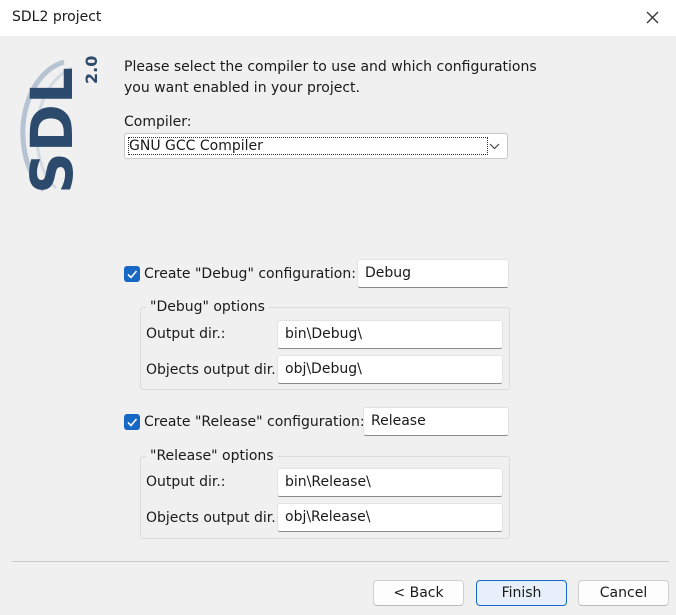 Image resolution: width=676 pixels, height=615 pixels. What do you see at coordinates (390, 482) in the screenshot?
I see `release-output-dir-input: bin\Release\` at bounding box center [390, 482].